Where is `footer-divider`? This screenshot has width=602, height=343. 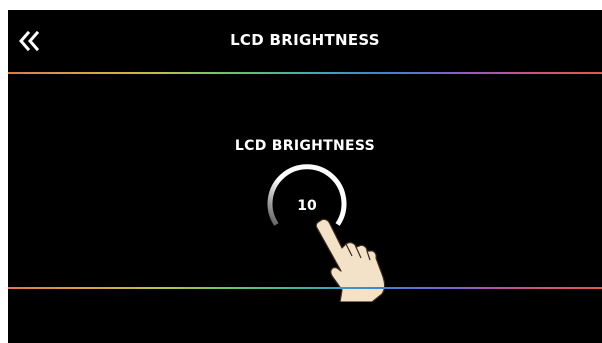
footer-divider is located at coordinates (305, 288).